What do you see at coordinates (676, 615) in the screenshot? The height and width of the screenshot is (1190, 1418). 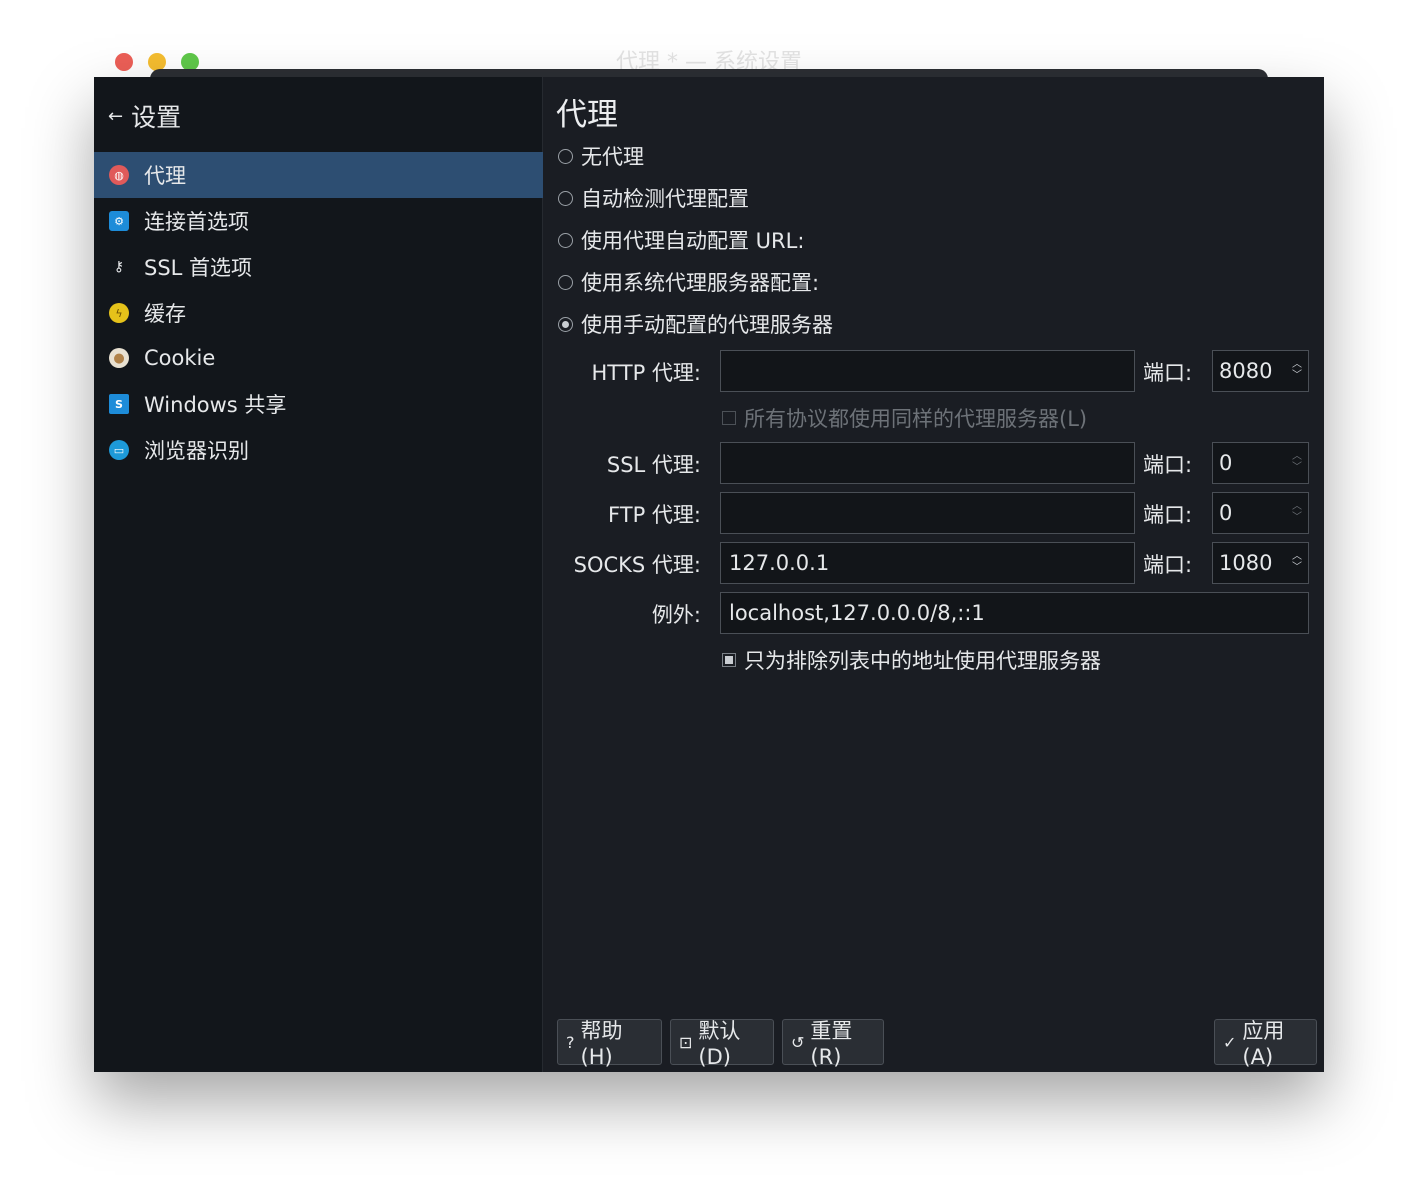 I see `exceptions-label: 例外:` at bounding box center [676, 615].